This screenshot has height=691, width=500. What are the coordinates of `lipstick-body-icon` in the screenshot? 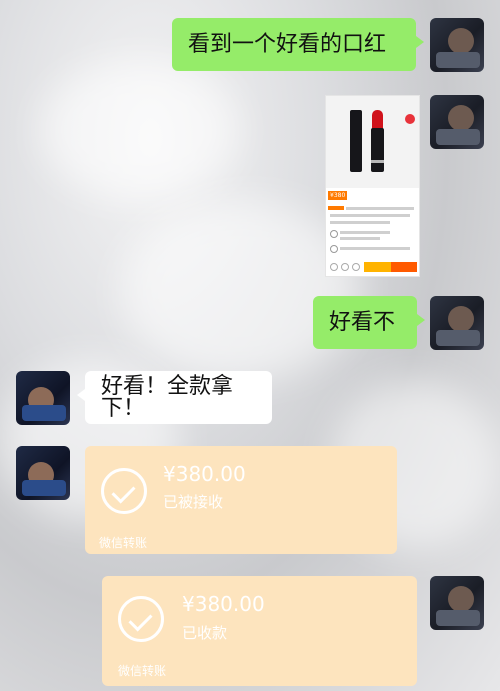 It's located at (377, 150).